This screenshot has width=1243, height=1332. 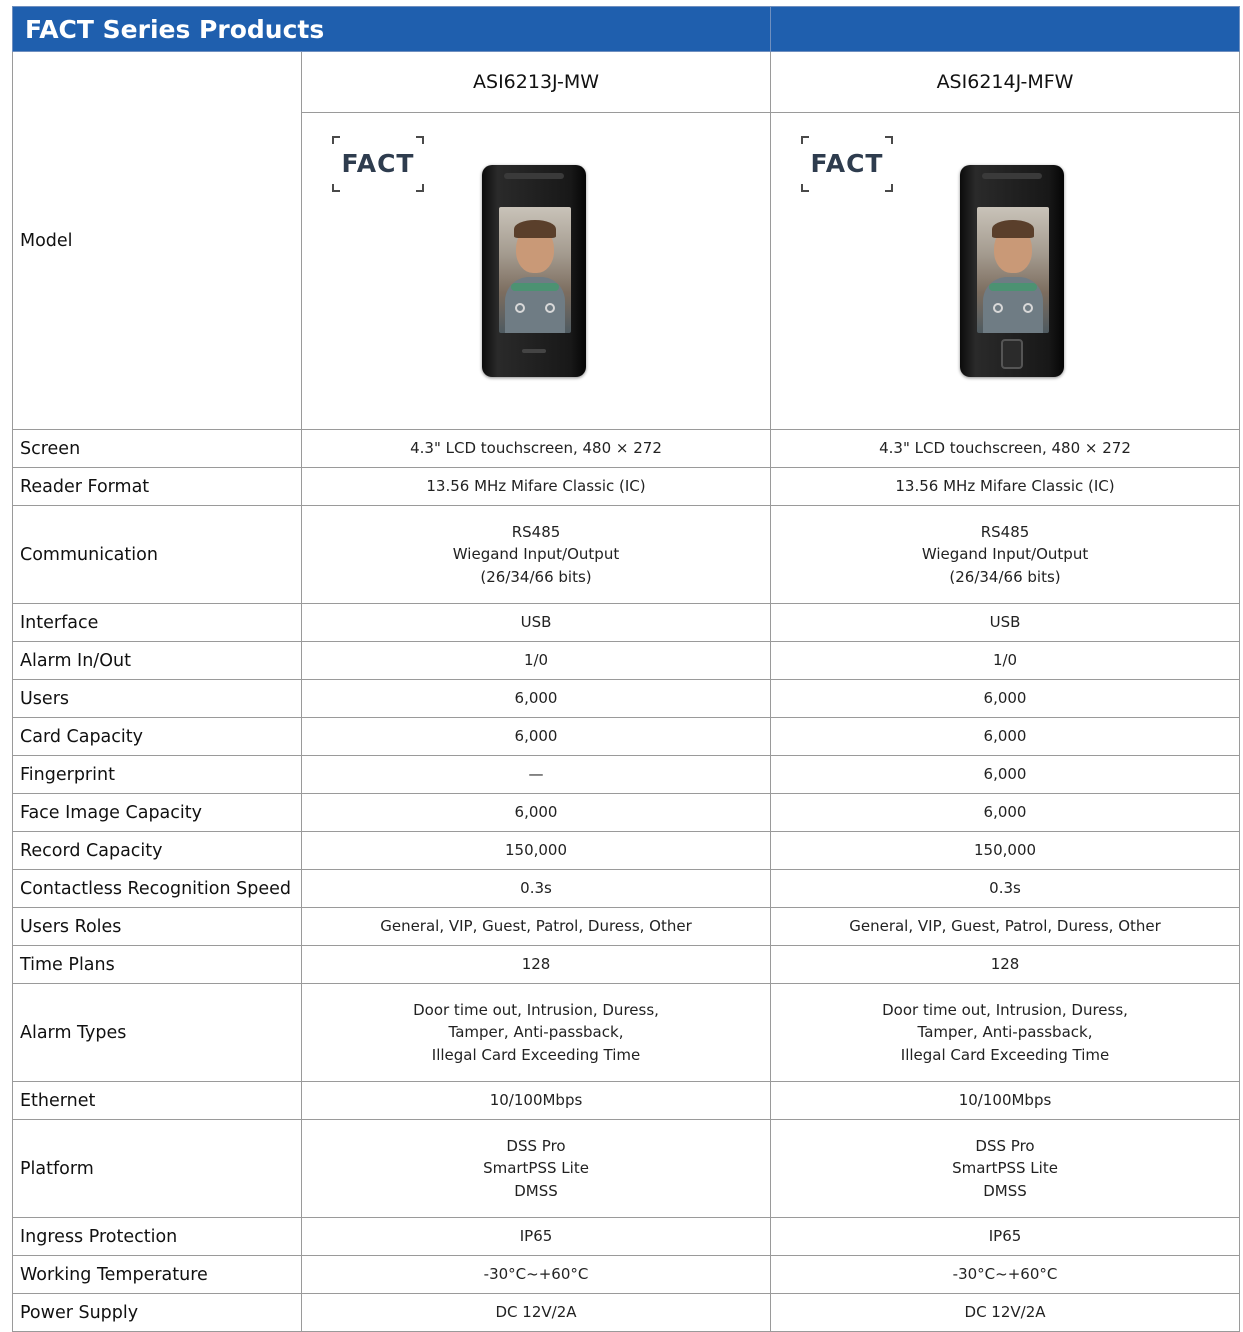 I want to click on spec-value-line: 128, so click(x=1005, y=964).